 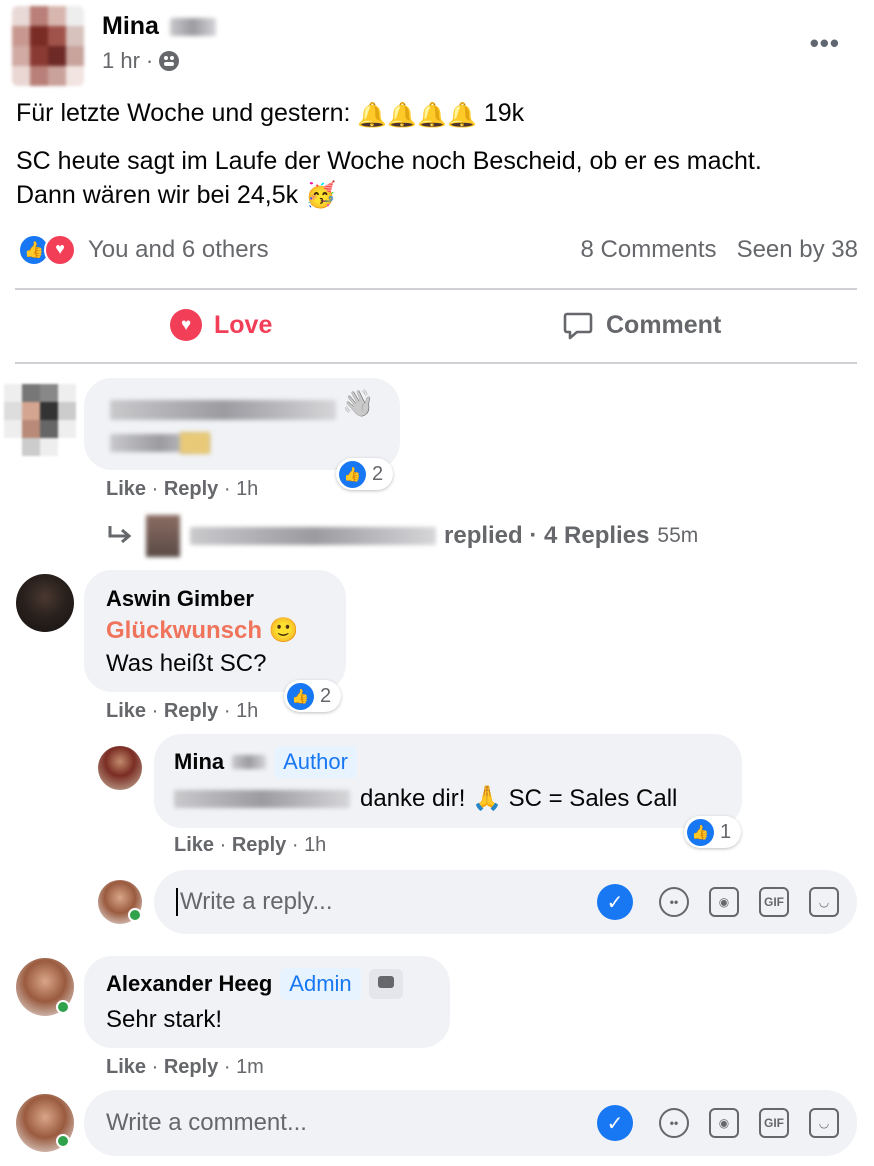 What do you see at coordinates (163, 536) in the screenshot?
I see `replier-avatar` at bounding box center [163, 536].